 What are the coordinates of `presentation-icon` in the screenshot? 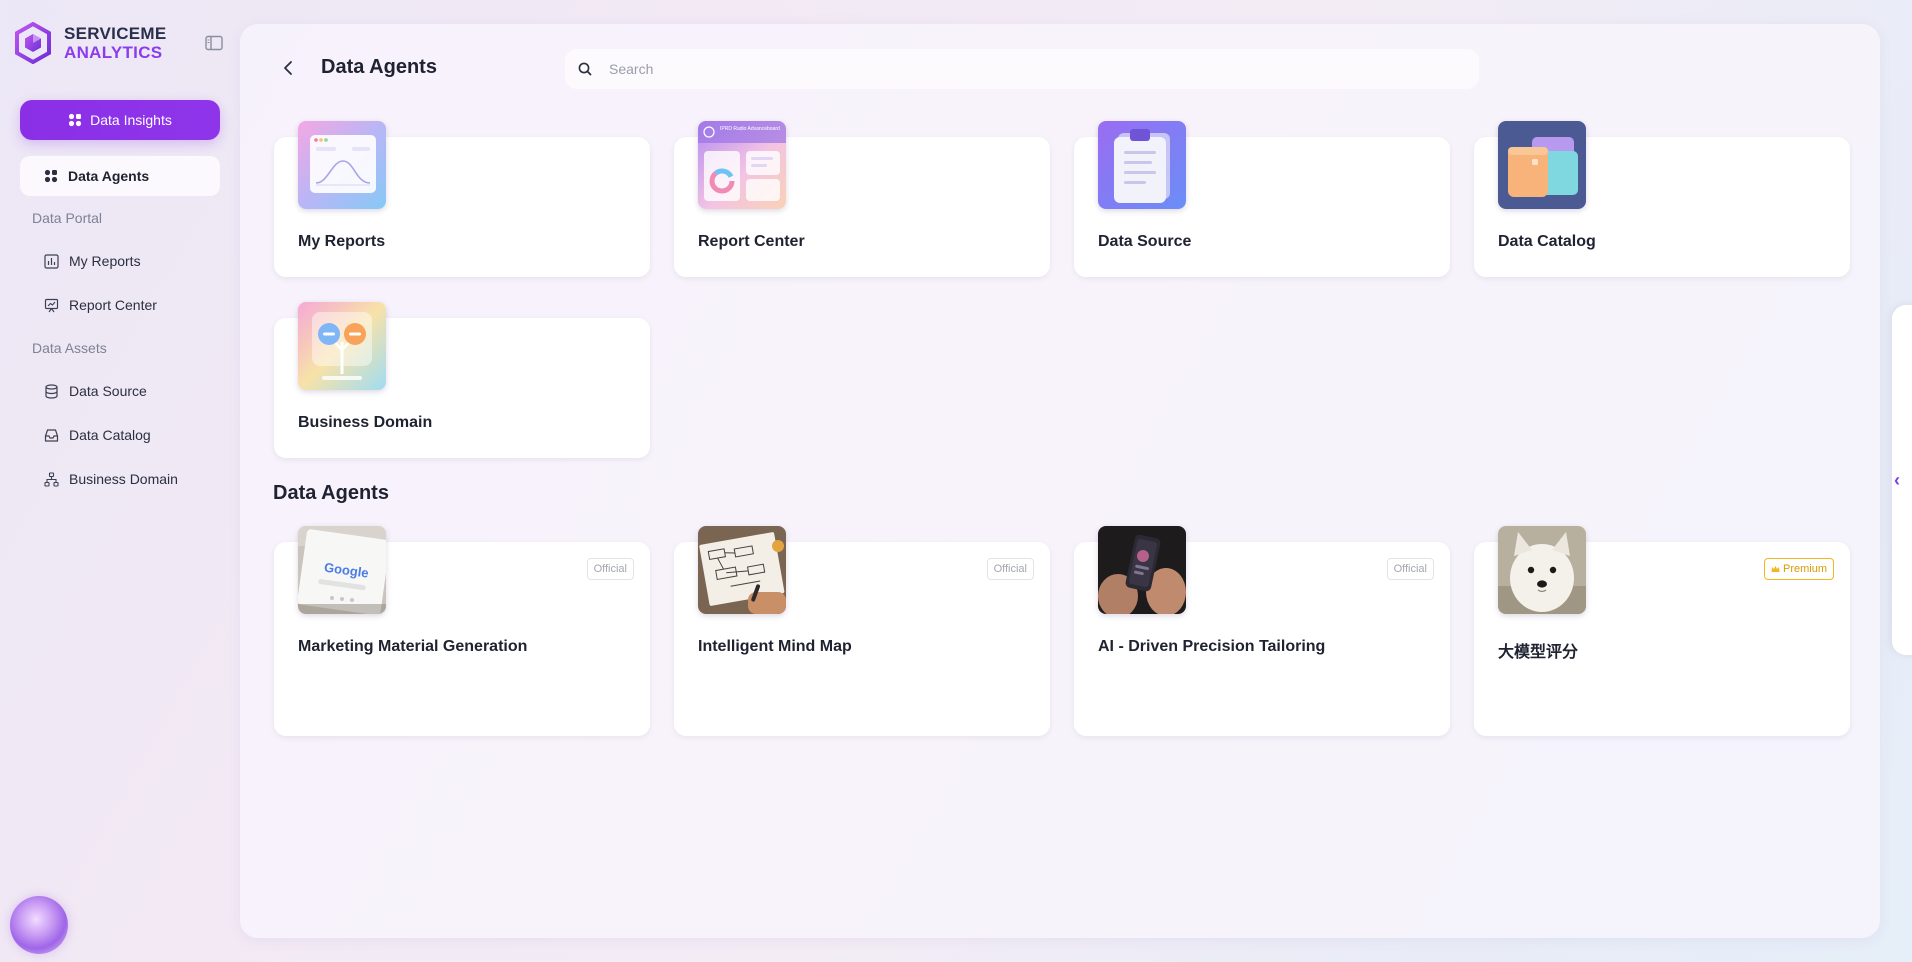 It's located at (51, 305).